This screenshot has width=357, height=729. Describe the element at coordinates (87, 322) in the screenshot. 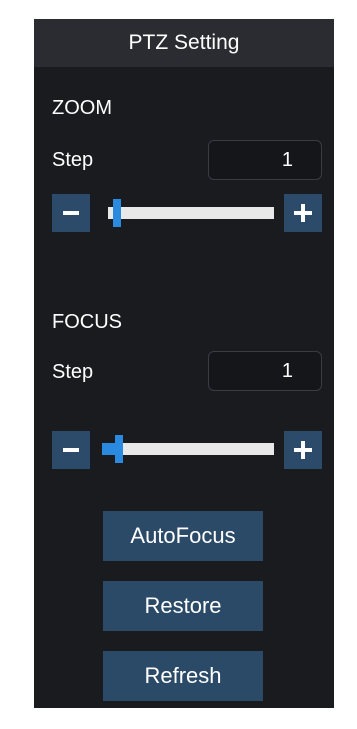

I see `focus-section-title: FOCUS` at that location.